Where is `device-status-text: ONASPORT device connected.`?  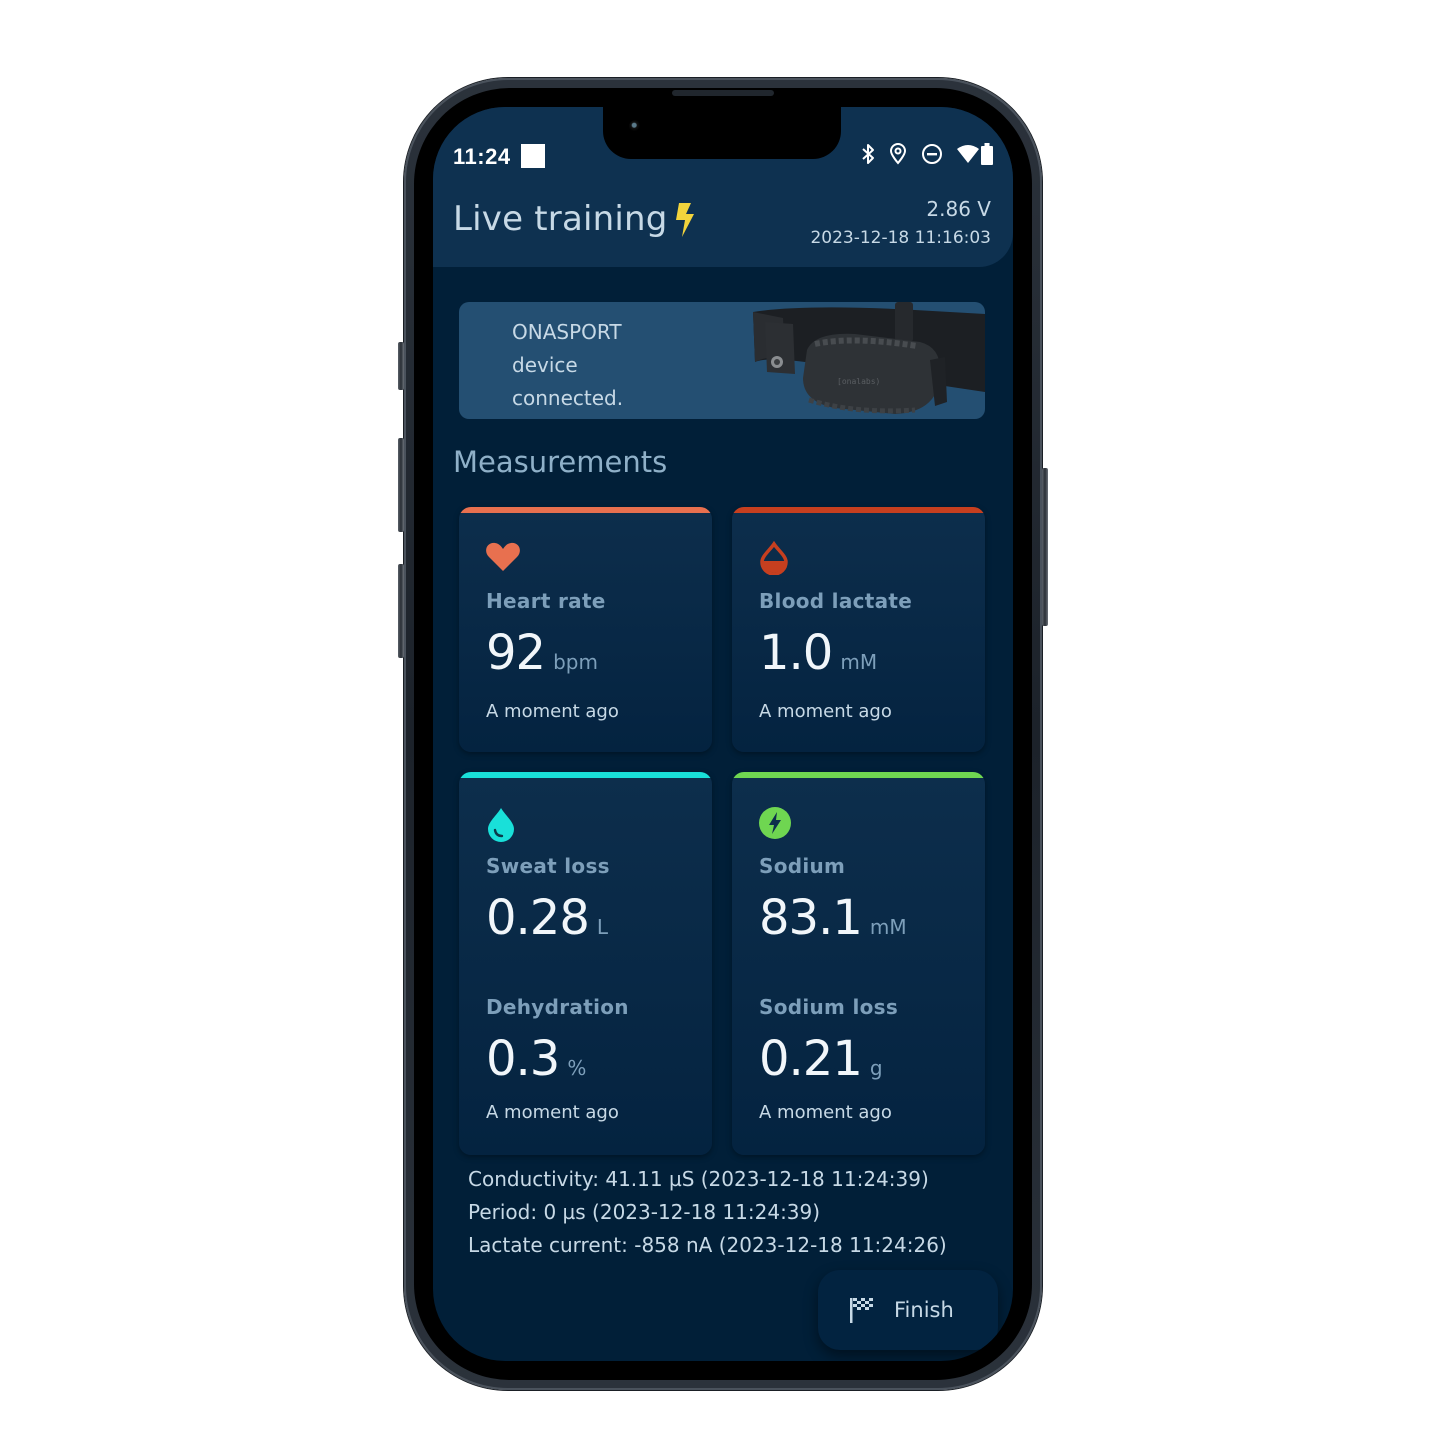 device-status-text: ONASPORT device connected. is located at coordinates (567, 365).